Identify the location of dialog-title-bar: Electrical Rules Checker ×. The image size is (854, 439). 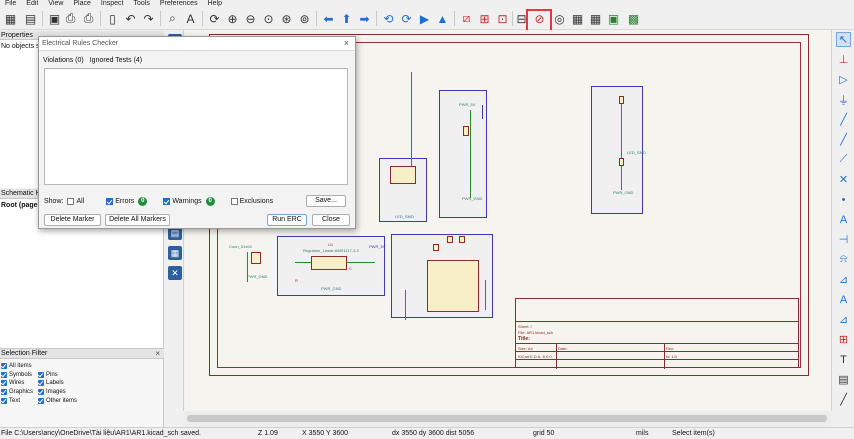
(197, 44).